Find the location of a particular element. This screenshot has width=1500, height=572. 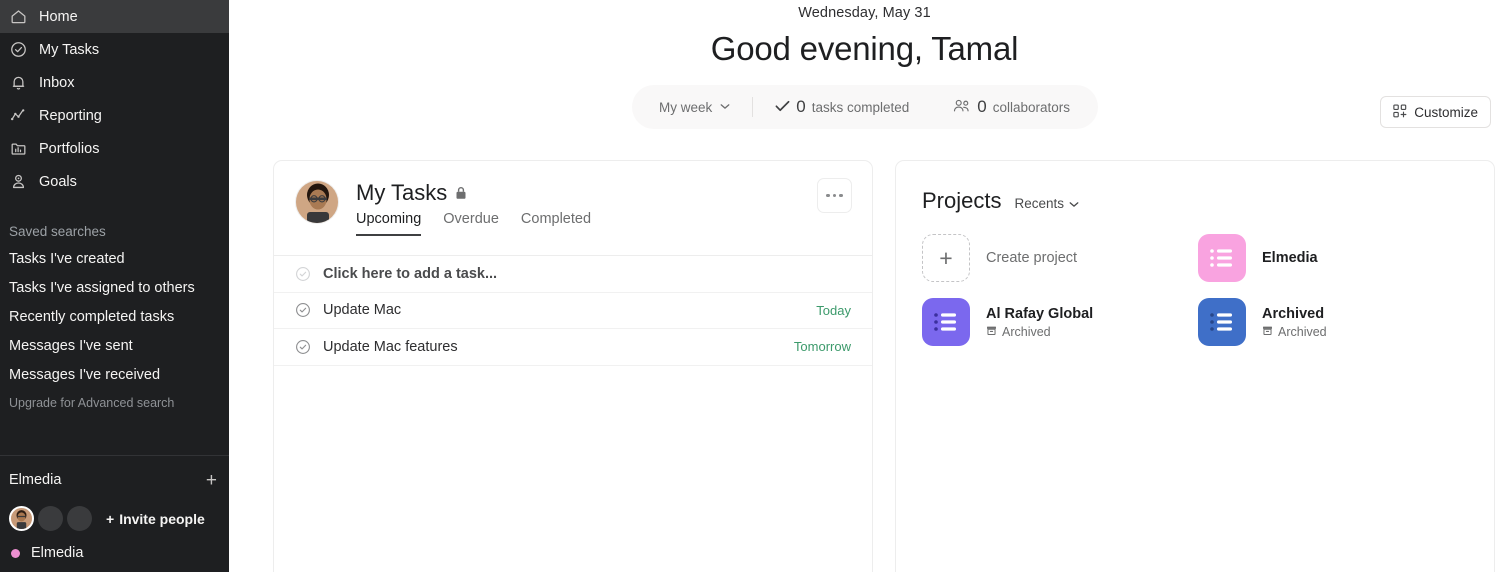

current-date: Wednesday, May 31 is located at coordinates (864, 13).